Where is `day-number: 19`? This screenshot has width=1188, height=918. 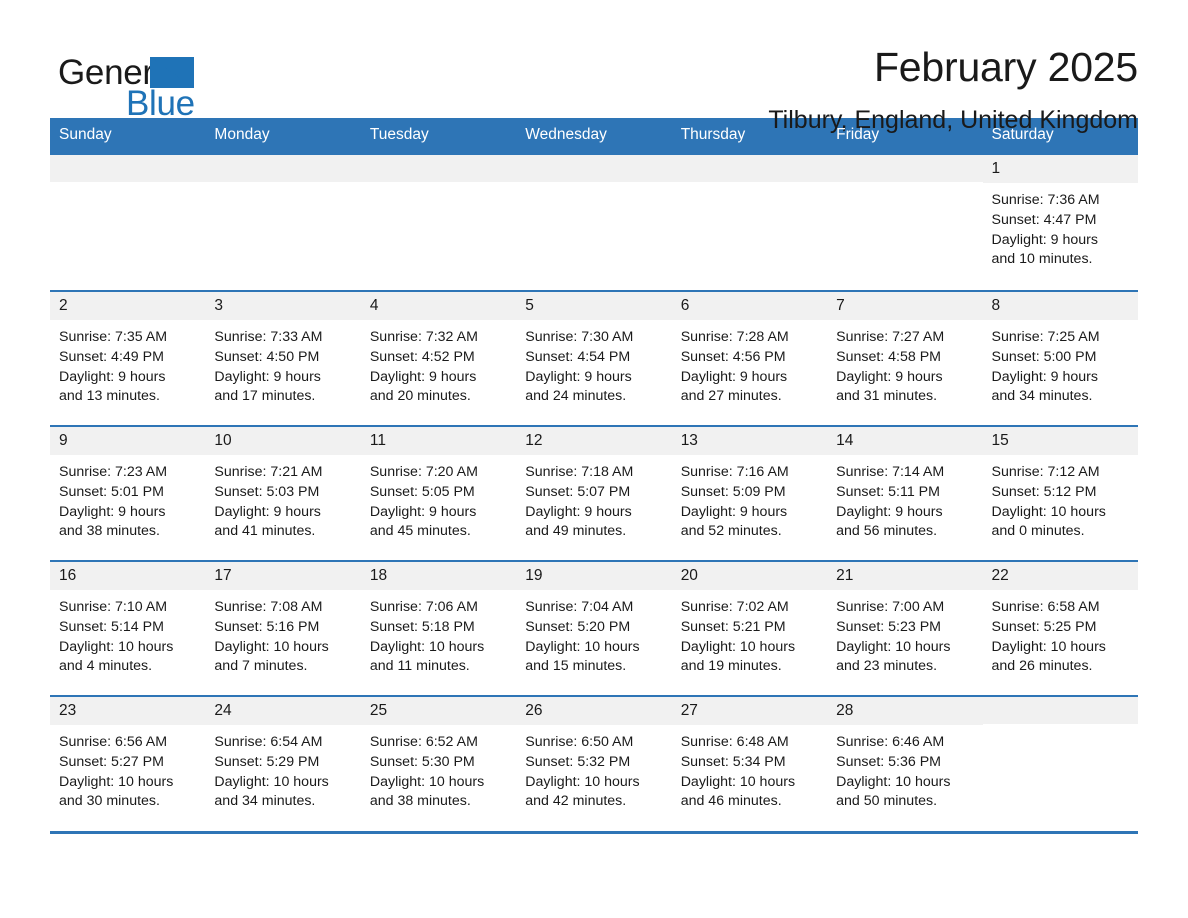 day-number: 19 is located at coordinates (594, 576).